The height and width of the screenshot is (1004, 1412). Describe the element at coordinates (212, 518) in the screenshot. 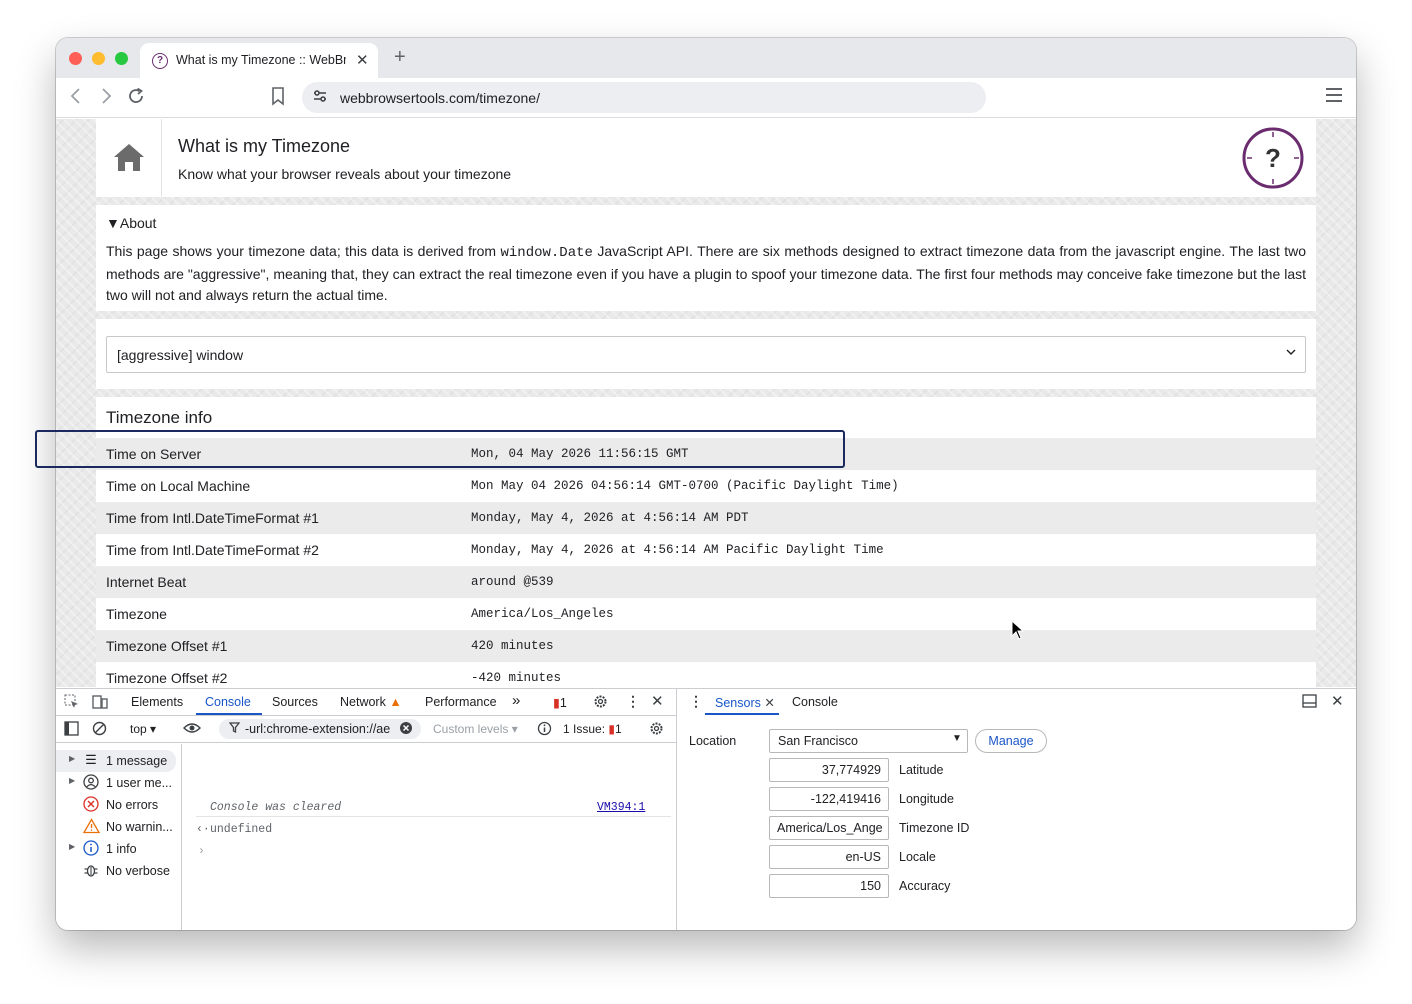

I see `row-label: Time from Intl.DateTimeFormat #1` at that location.